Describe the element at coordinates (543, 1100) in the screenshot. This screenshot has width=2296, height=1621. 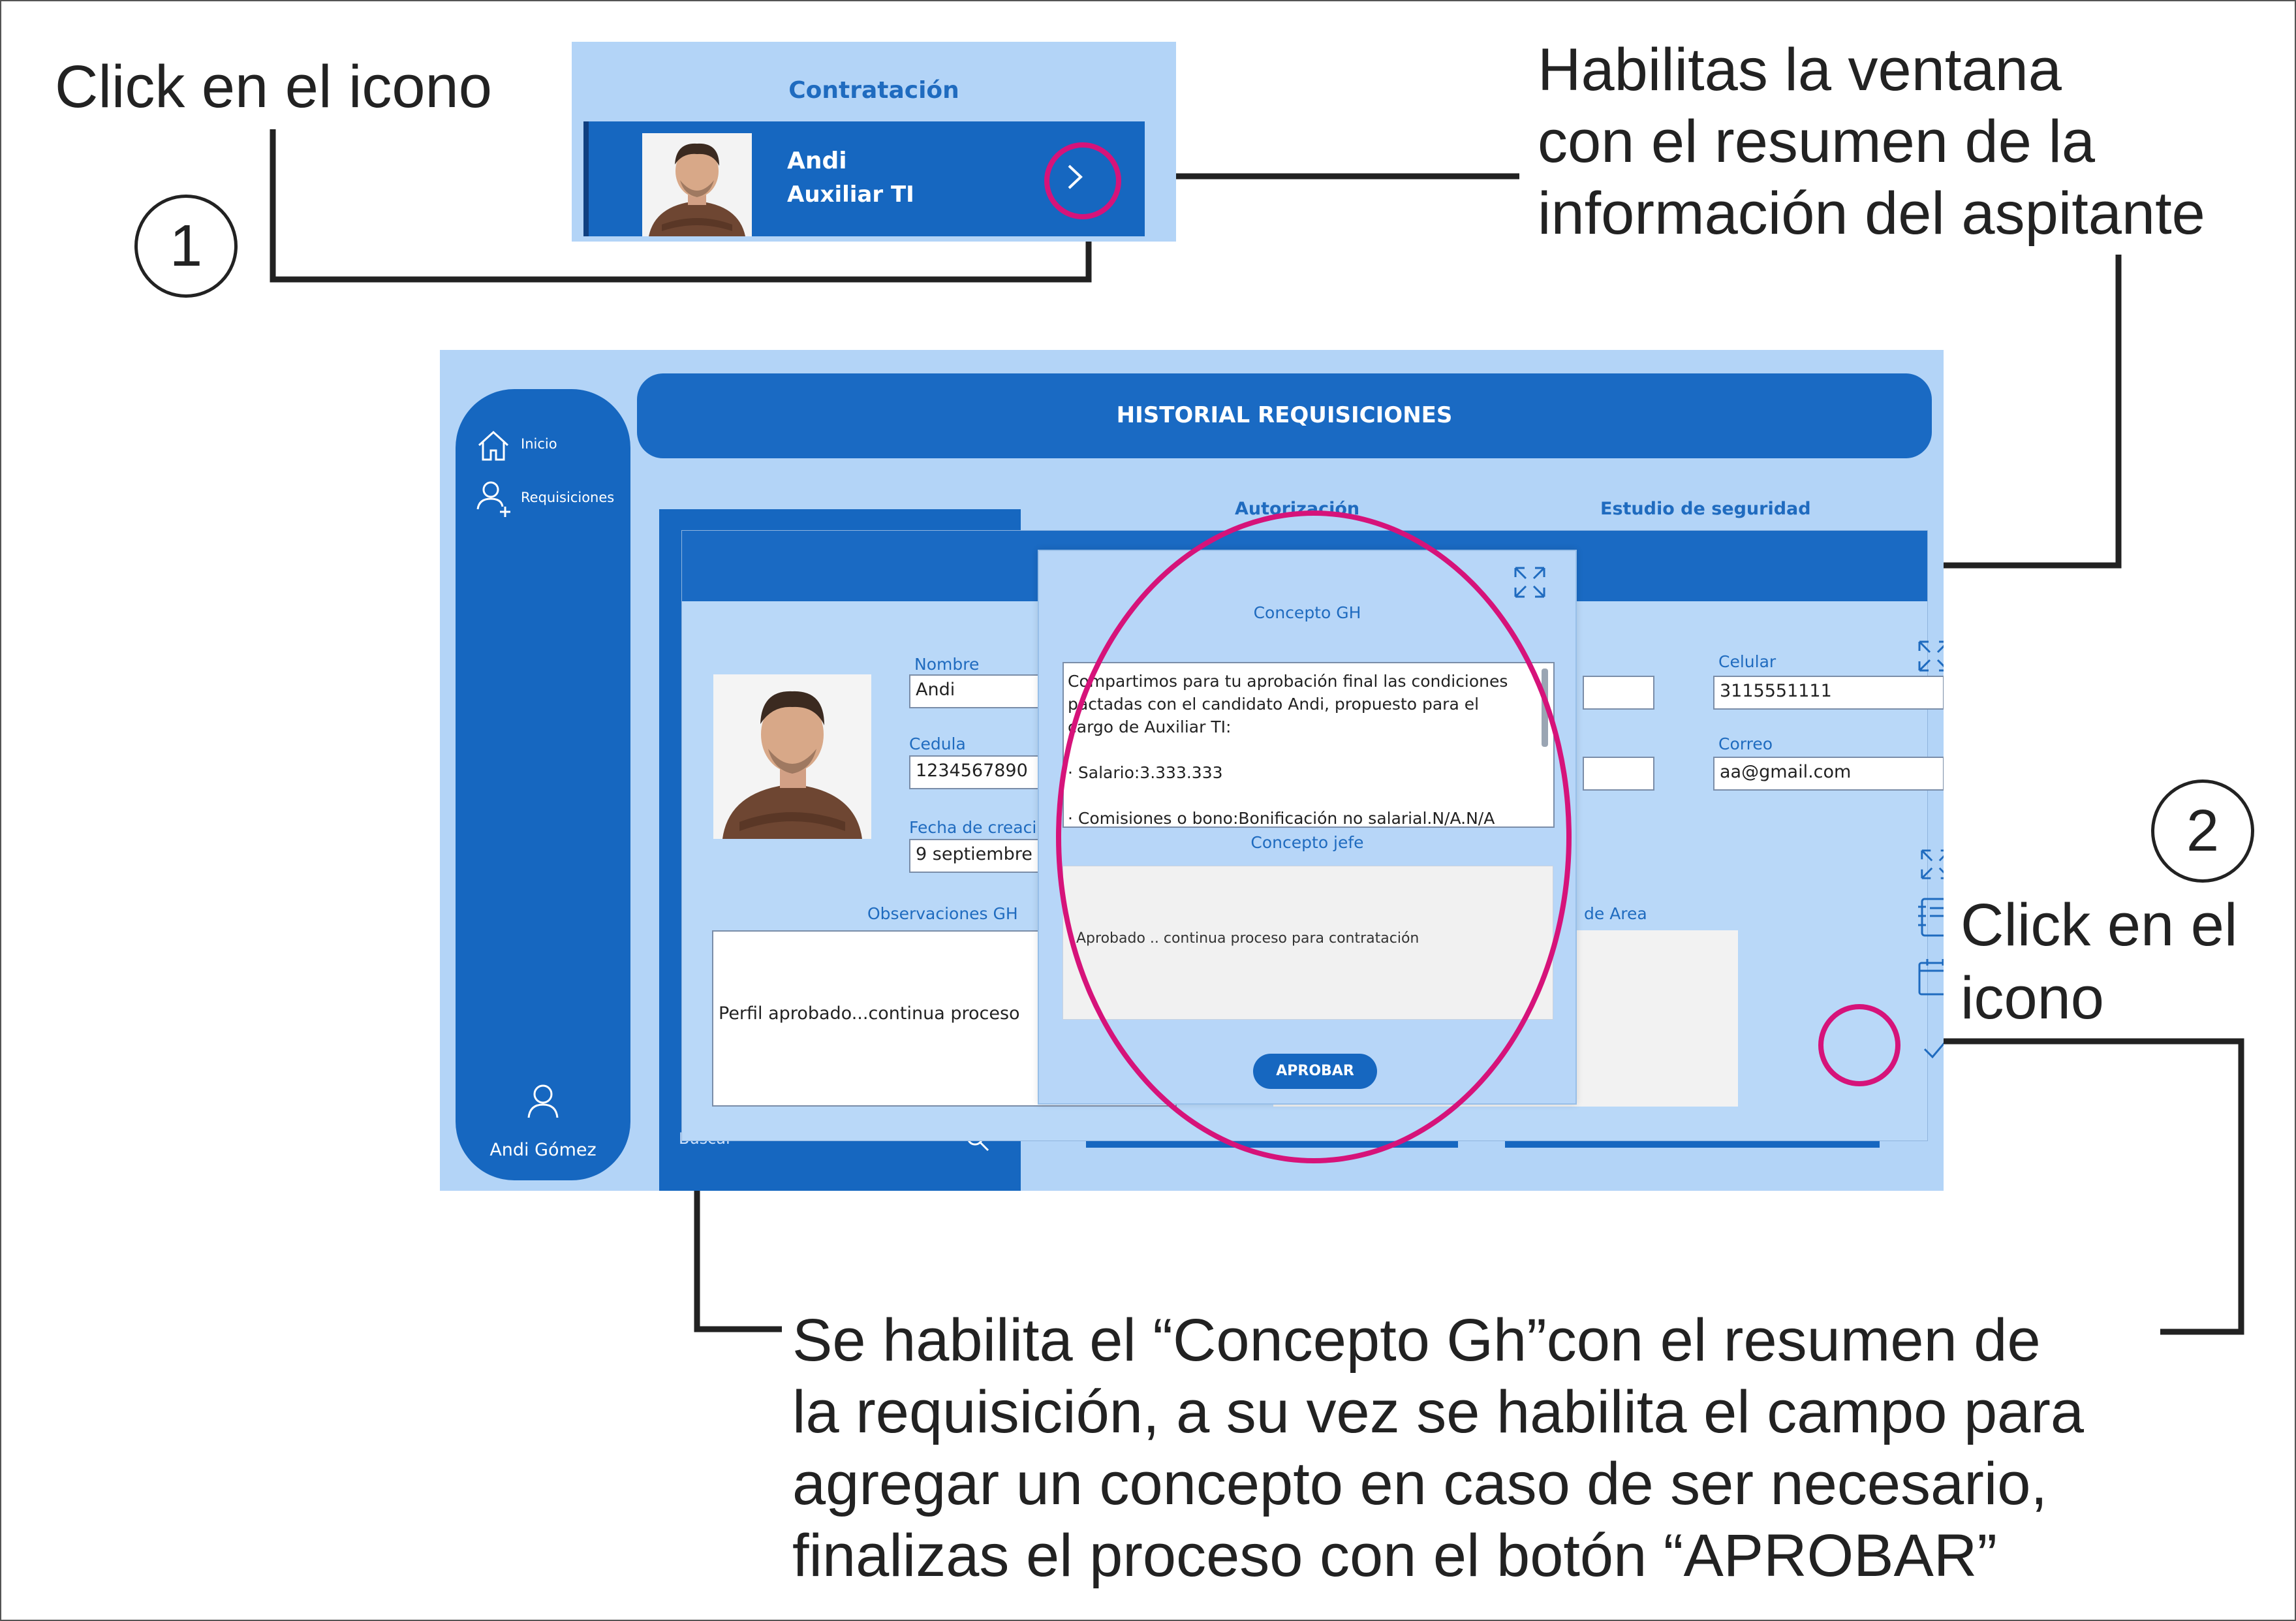
I see `user-icon` at that location.